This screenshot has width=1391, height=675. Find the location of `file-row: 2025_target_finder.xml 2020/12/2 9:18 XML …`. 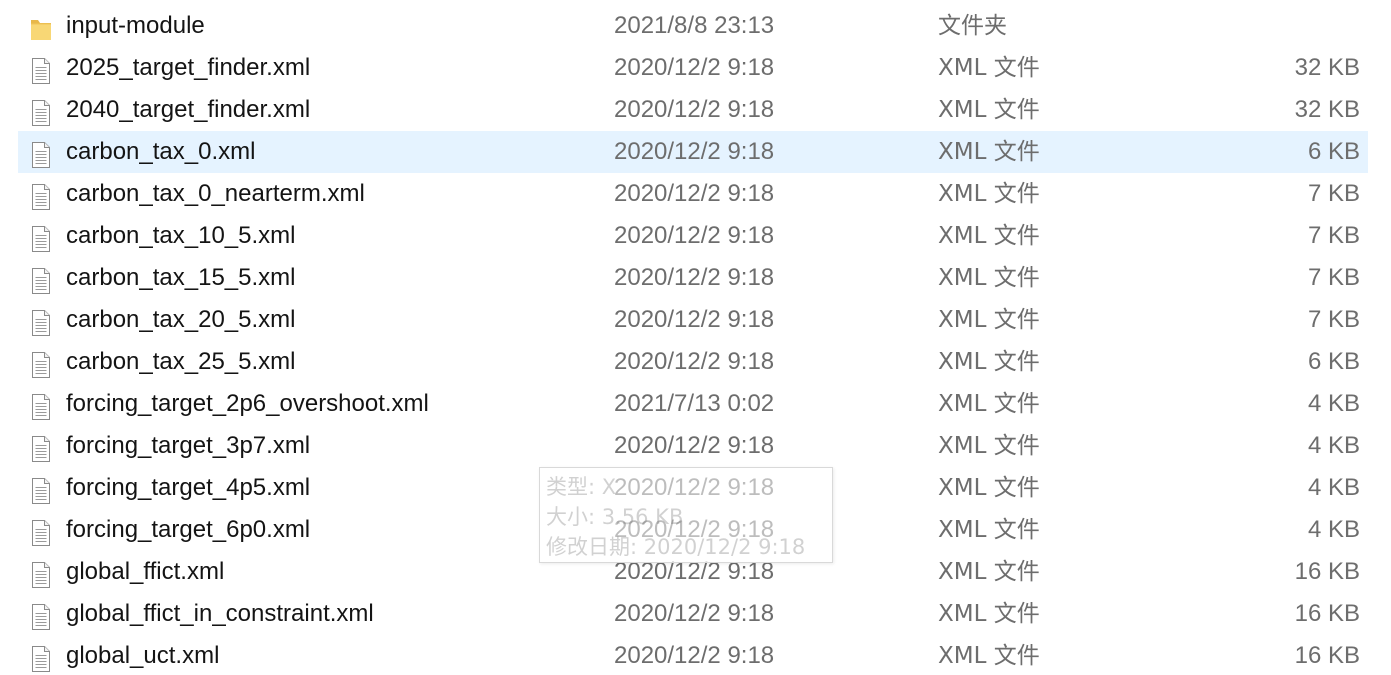

file-row: 2025_target_finder.xml 2020/12/2 9:18 XML … is located at coordinates (693, 68).